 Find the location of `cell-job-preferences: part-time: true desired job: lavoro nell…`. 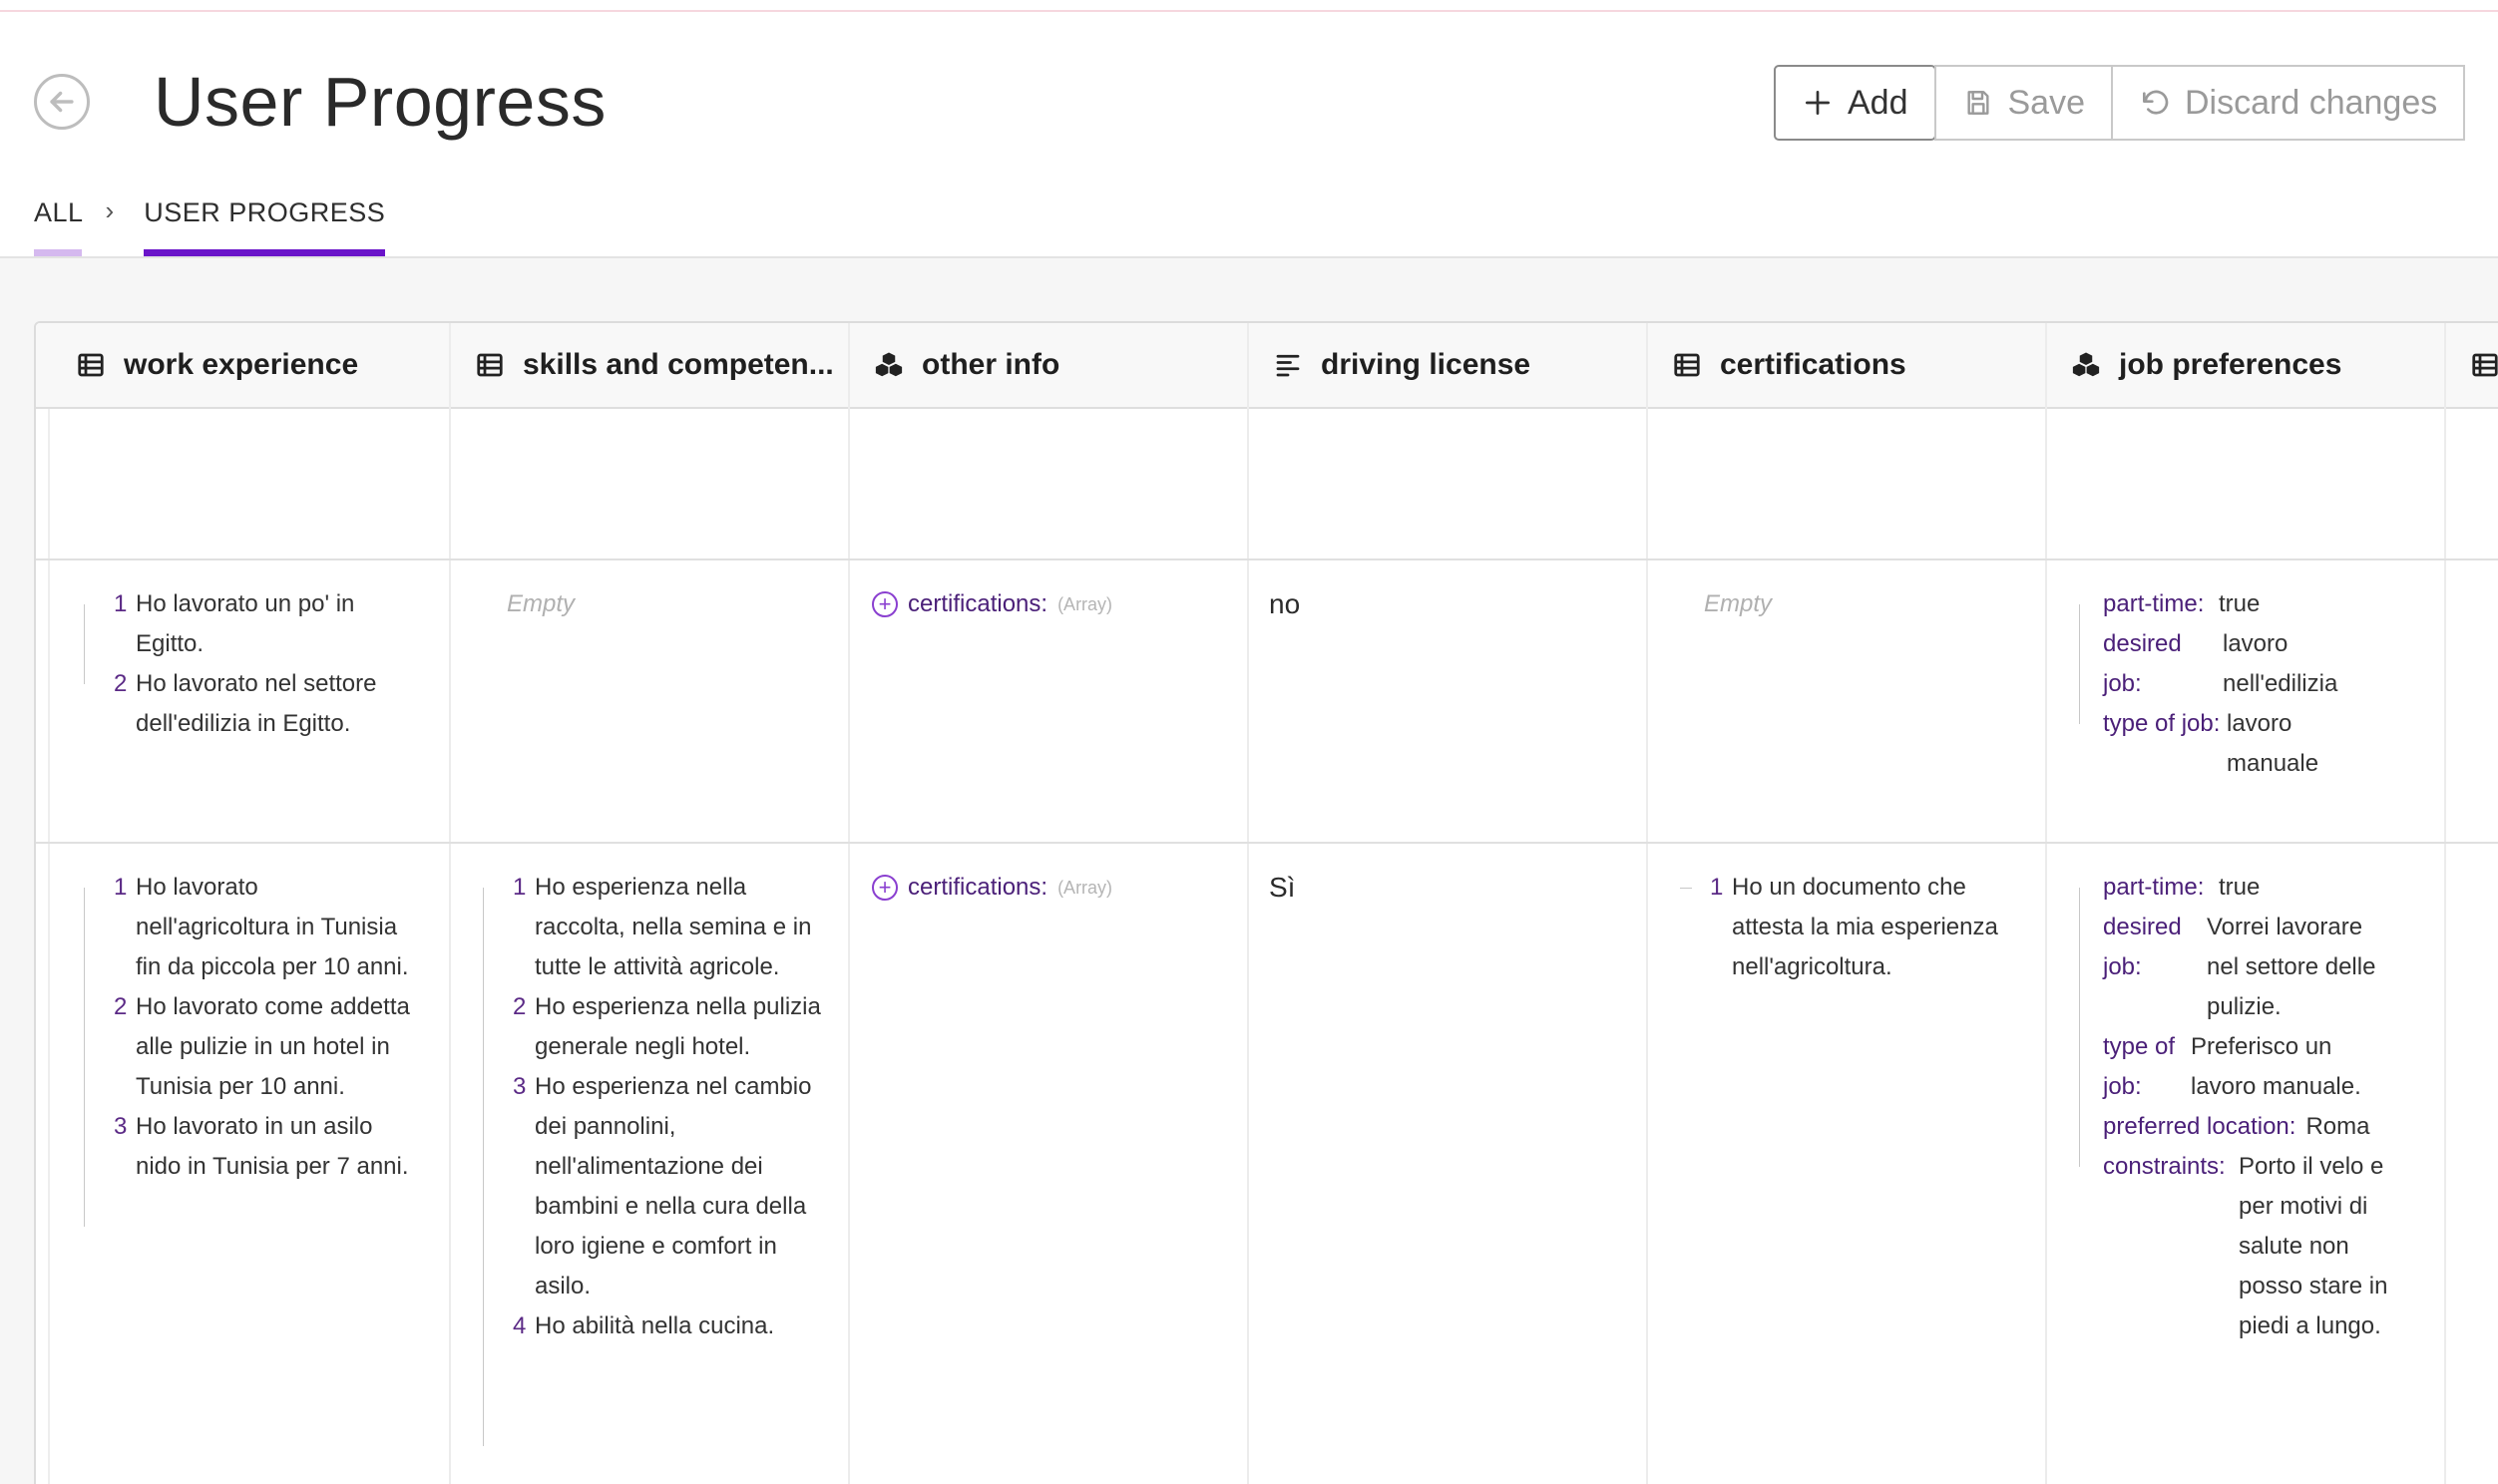

cell-job-preferences: part-time: true desired job: lavoro nell… is located at coordinates (2253, 684).